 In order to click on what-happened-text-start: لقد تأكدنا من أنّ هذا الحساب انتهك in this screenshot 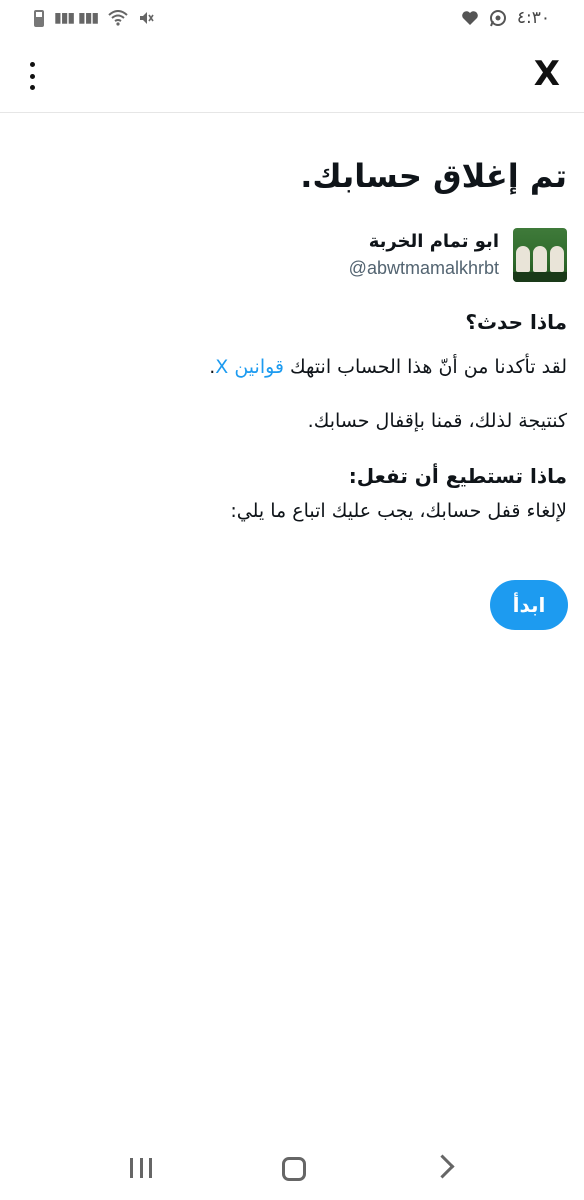, I will do `click(425, 367)`.